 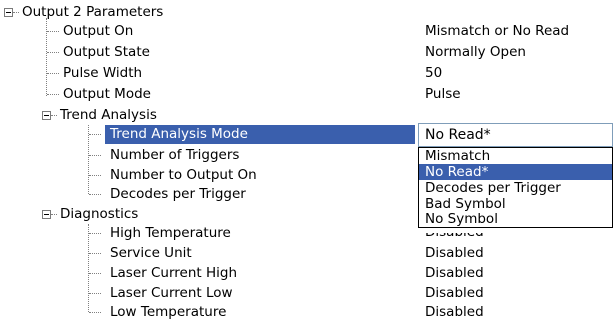 I want to click on param-value: Mismatch or No Read, so click(x=497, y=31).